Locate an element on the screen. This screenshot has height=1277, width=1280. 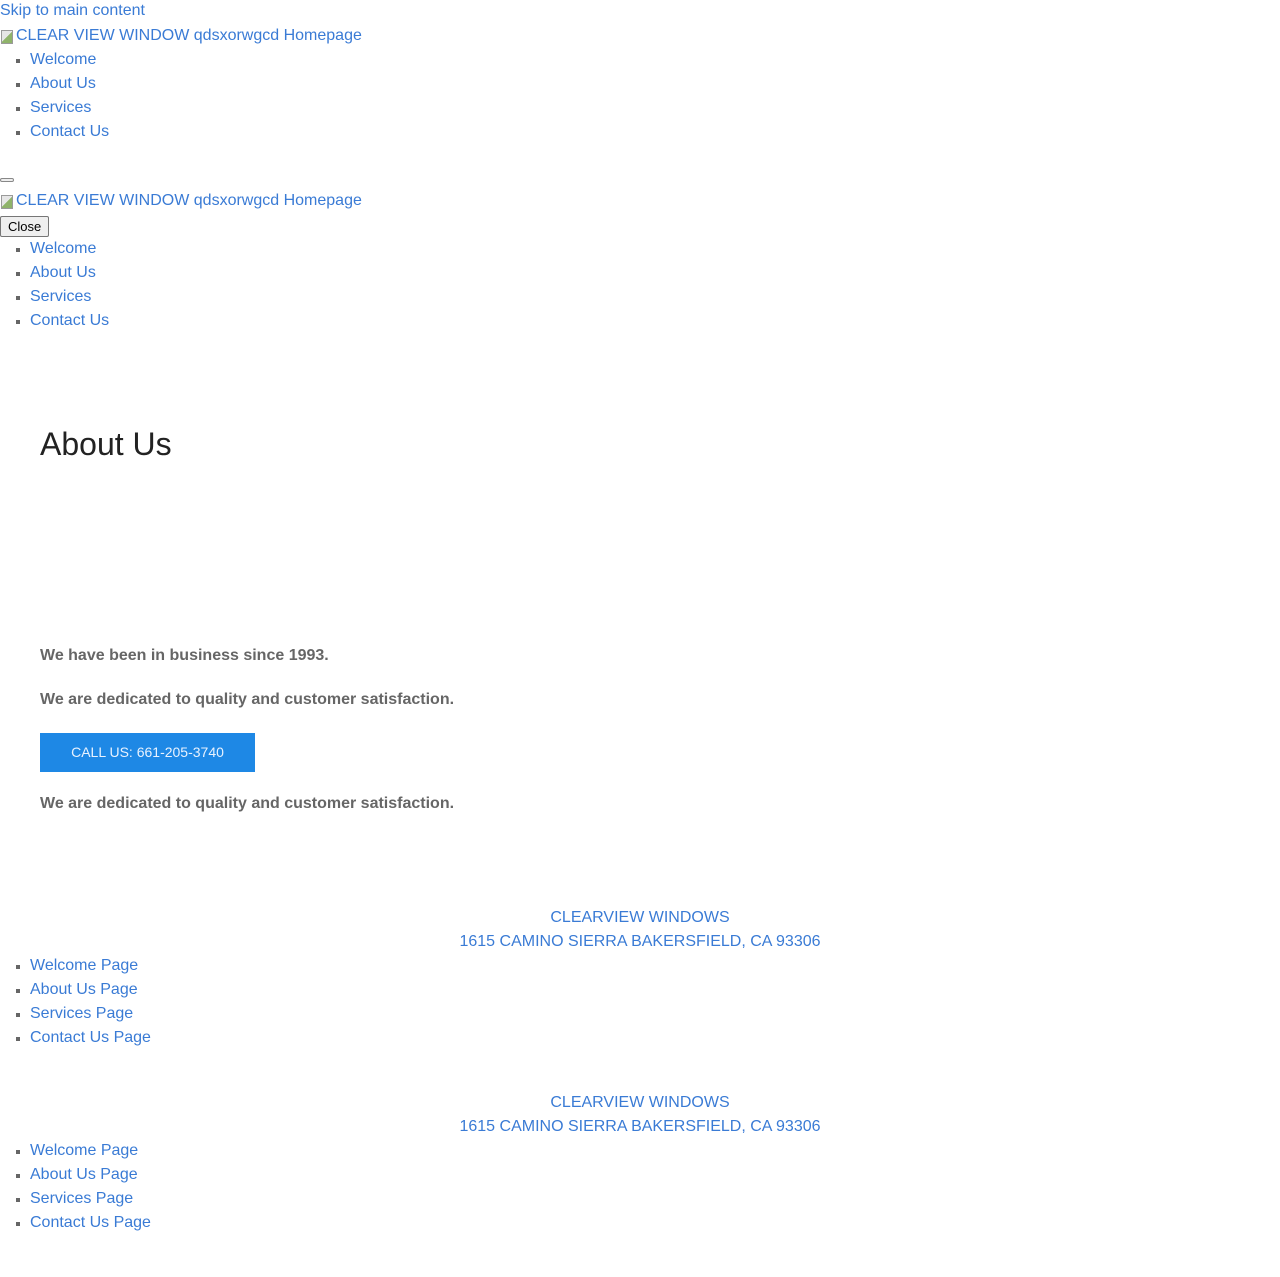
mobile-nav-item-about: About Us is located at coordinates (69, 273).